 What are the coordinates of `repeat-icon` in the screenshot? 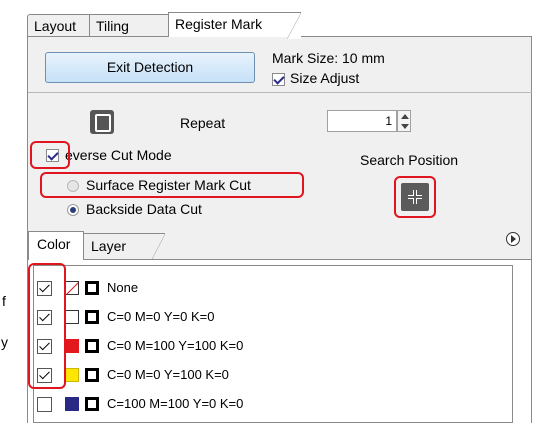 It's located at (102, 122).